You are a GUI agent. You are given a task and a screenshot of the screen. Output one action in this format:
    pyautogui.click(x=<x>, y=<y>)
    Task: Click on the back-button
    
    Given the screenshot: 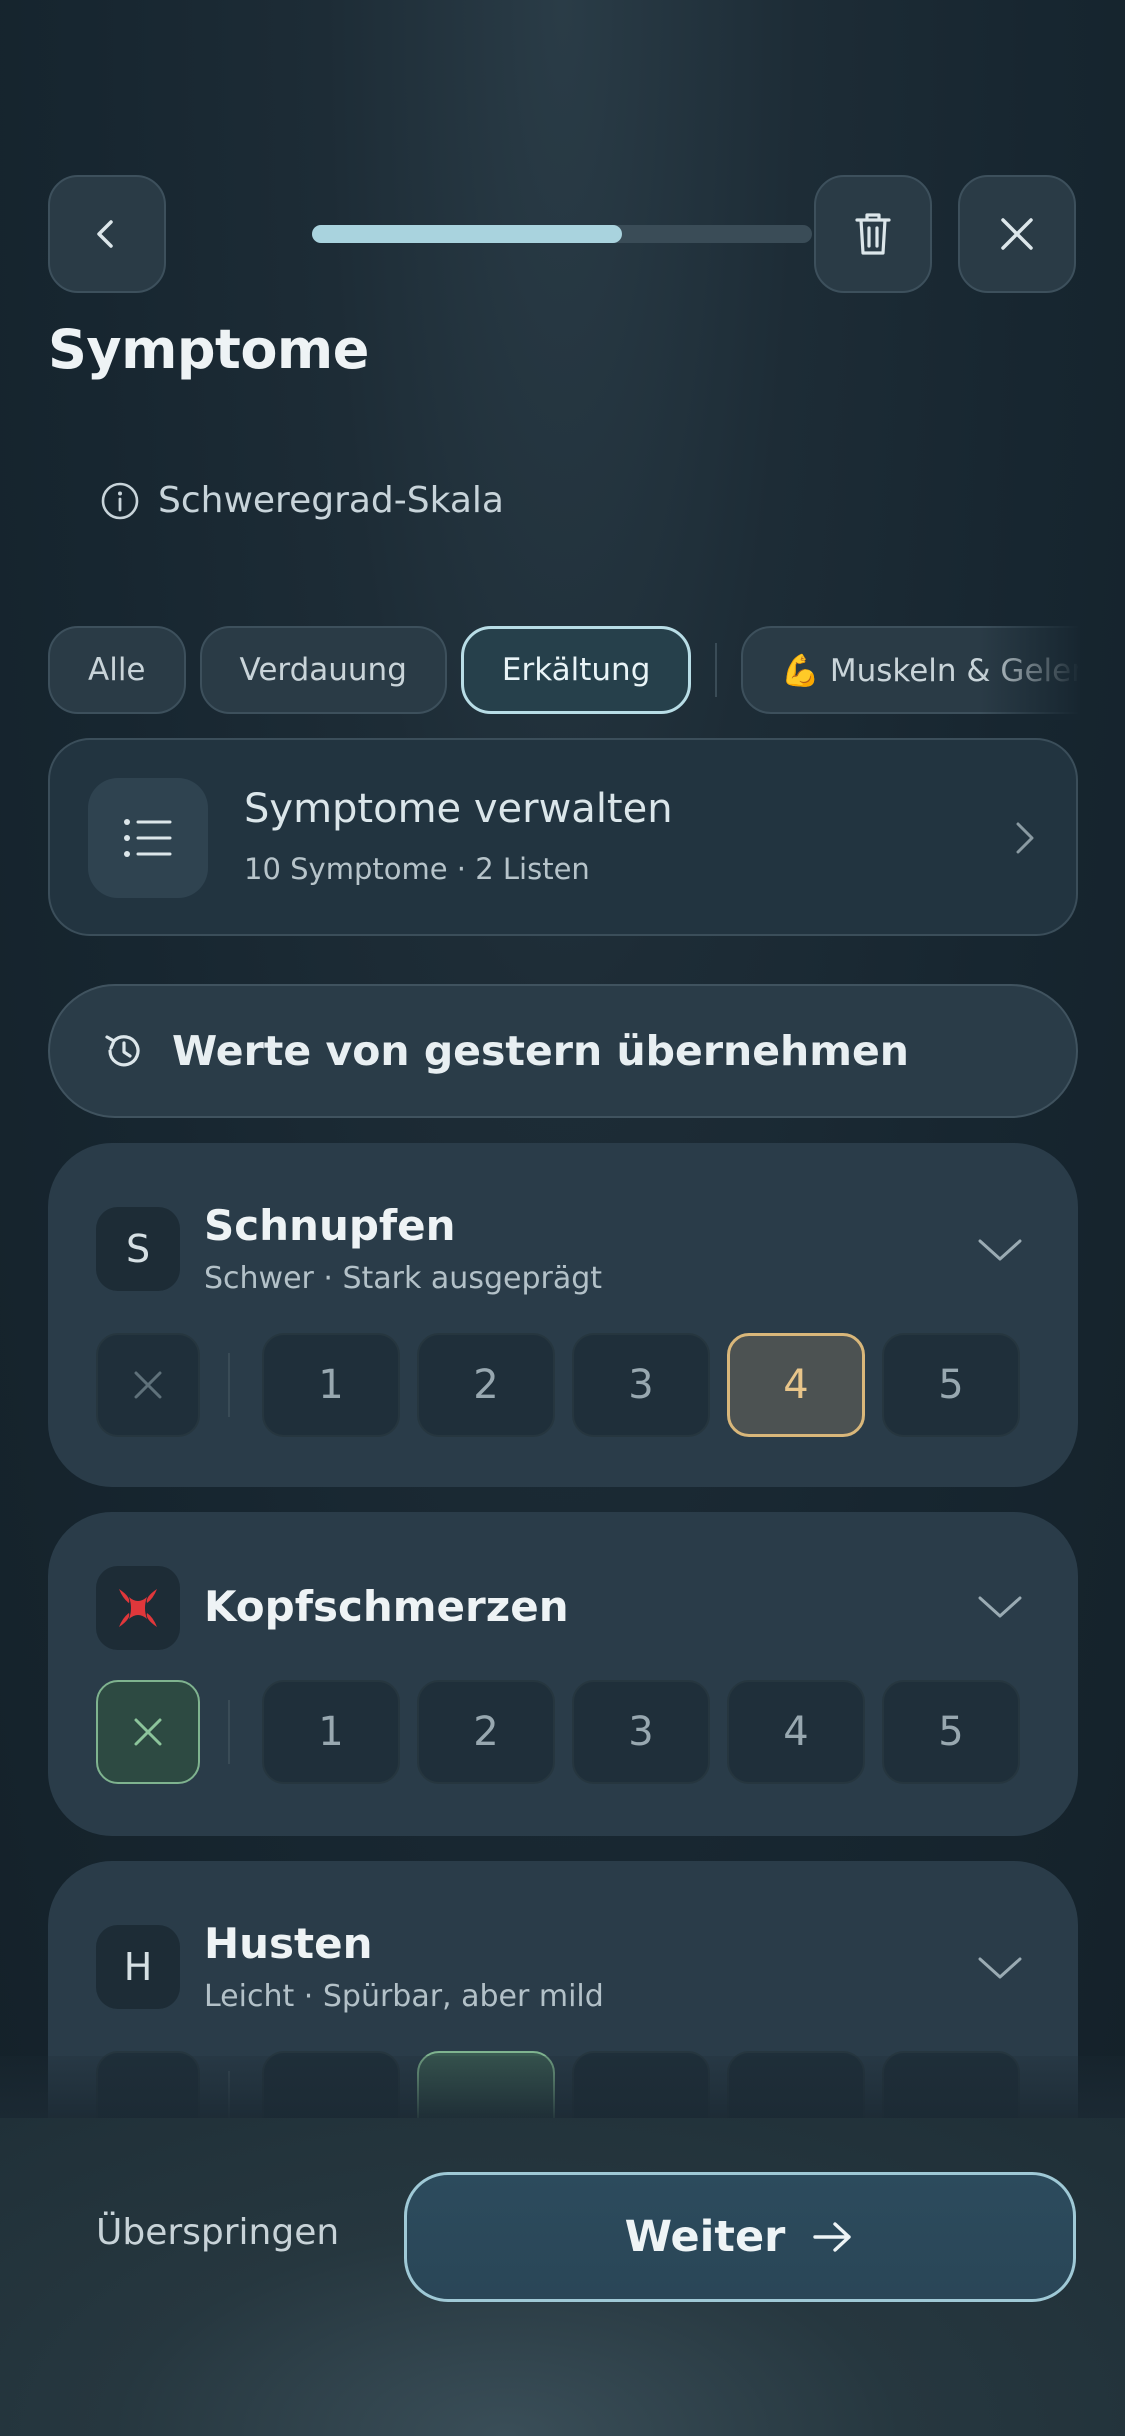 What is the action you would take?
    pyautogui.click(x=107, y=234)
    